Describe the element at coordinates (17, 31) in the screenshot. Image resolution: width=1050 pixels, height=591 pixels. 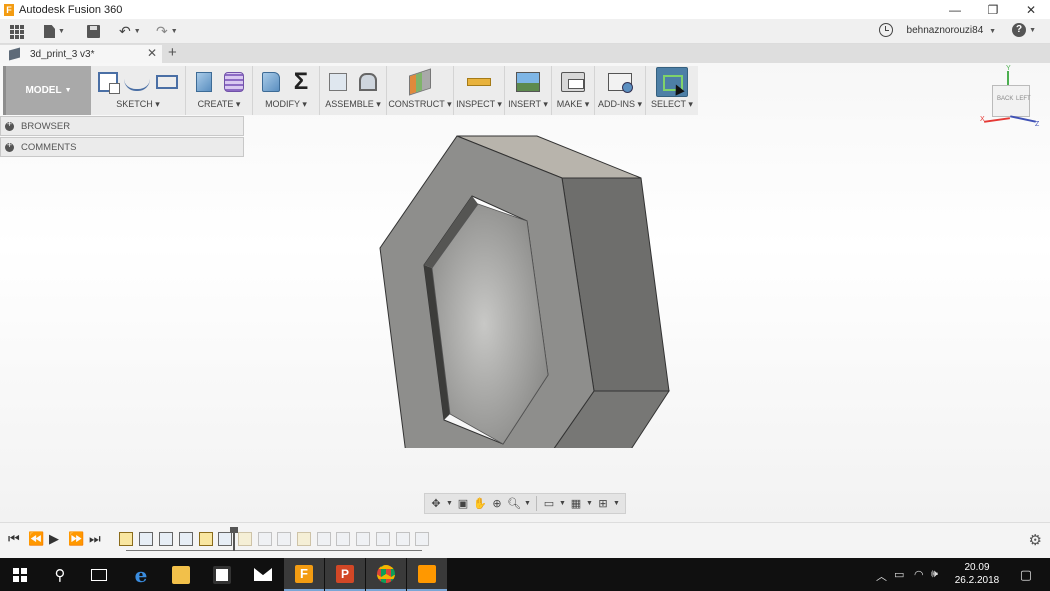
I see `data-panel-button` at that location.